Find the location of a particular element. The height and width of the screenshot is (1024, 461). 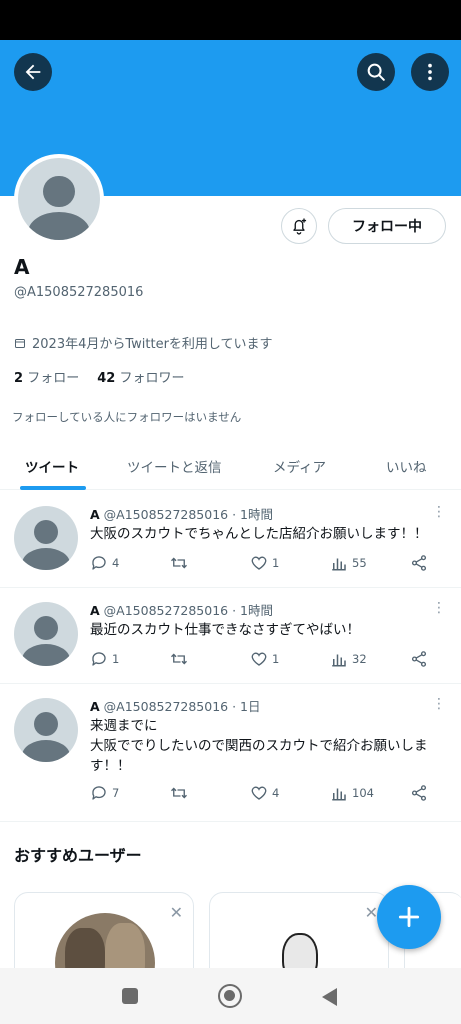

tab-media: メディア is located at coordinates (299, 466).